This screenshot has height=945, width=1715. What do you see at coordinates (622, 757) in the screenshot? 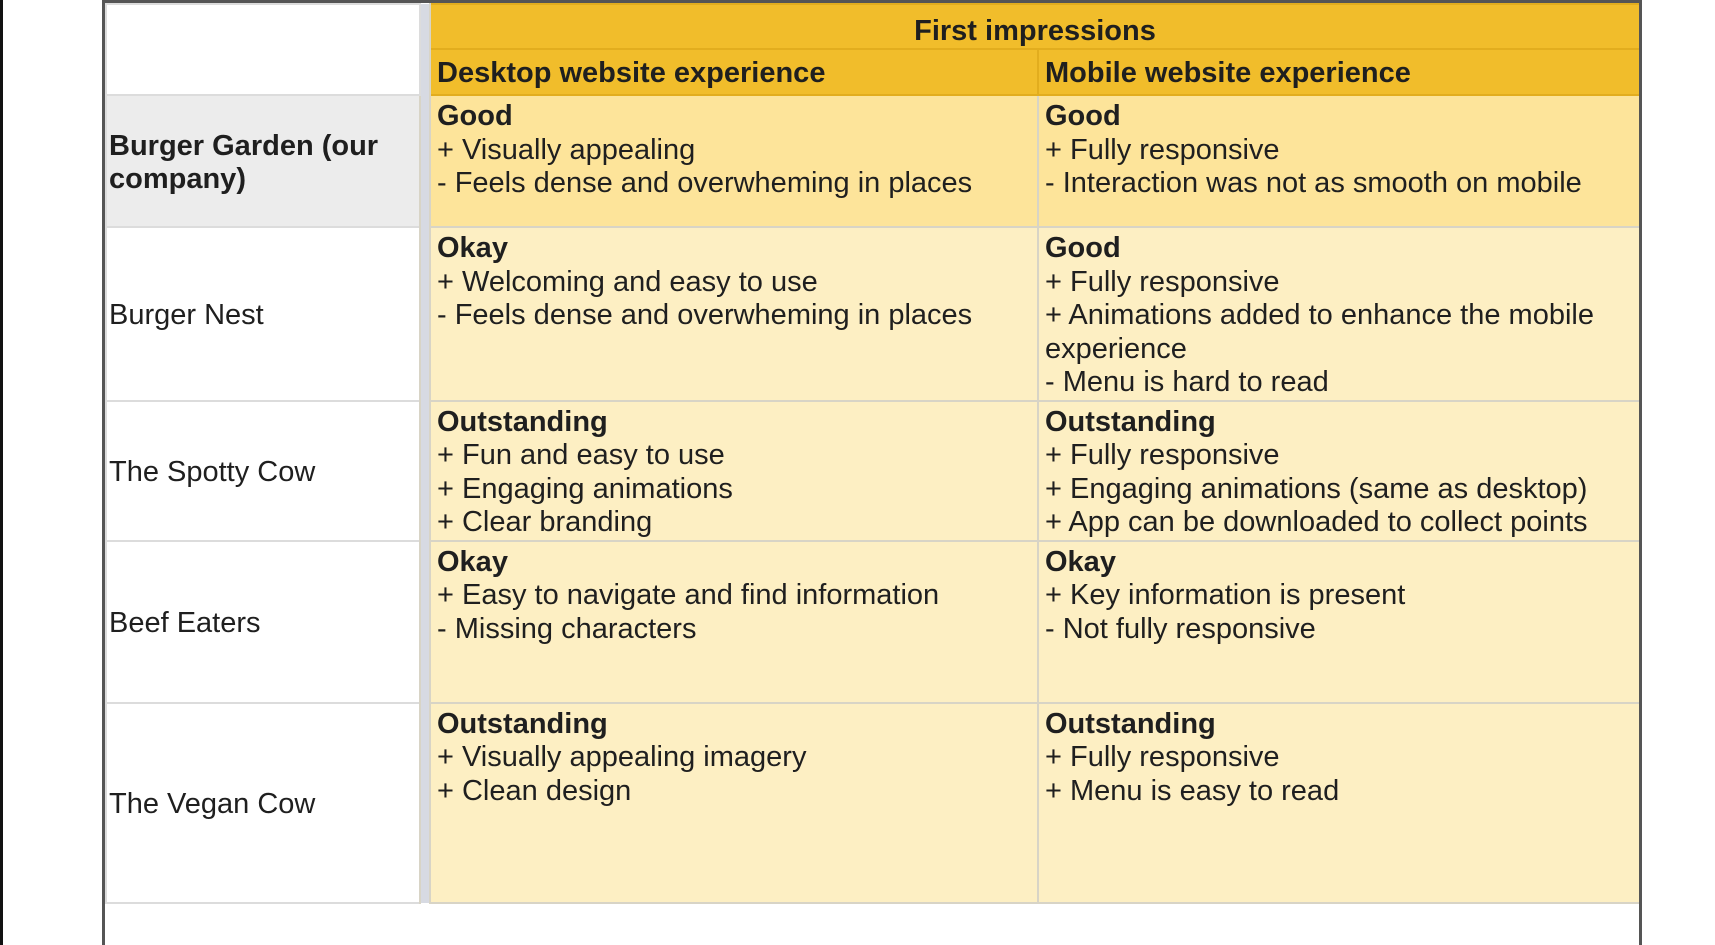
I see `note-line: + Visually appealing imagery` at bounding box center [622, 757].